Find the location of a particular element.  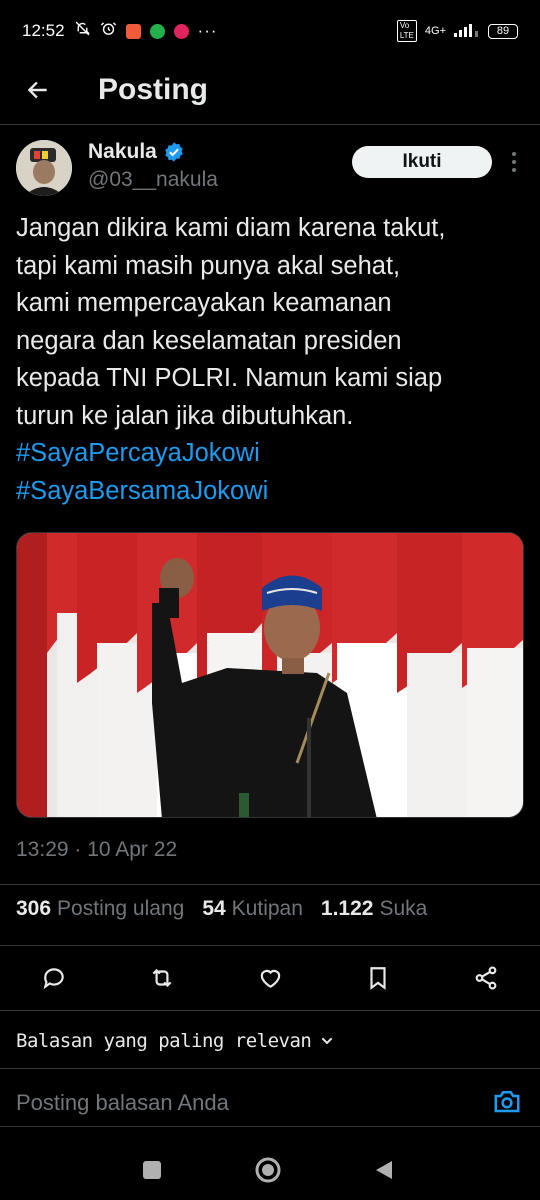

back-nav-button is located at coordinates (384, 1170).